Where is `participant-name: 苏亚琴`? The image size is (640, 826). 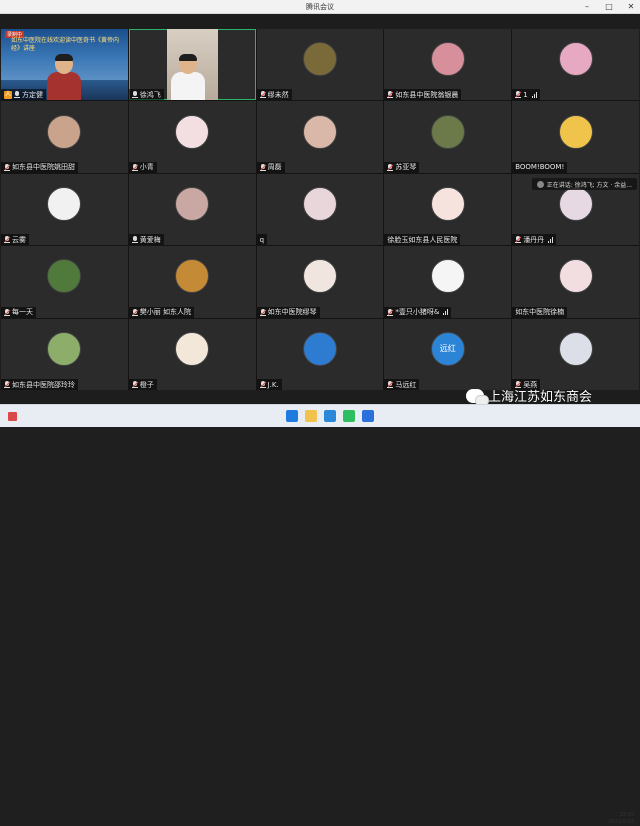
participant-name: 苏亚琴 is located at coordinates (406, 167).